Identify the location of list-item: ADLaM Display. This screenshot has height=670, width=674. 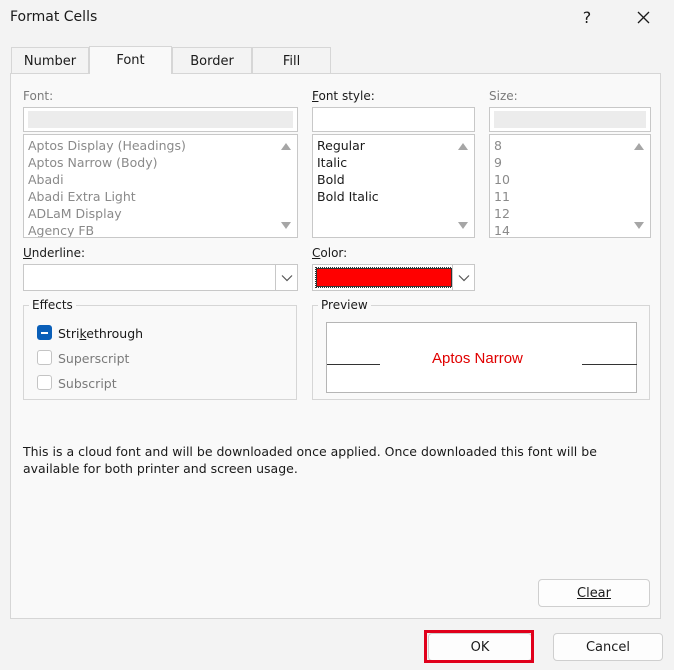
(75, 213).